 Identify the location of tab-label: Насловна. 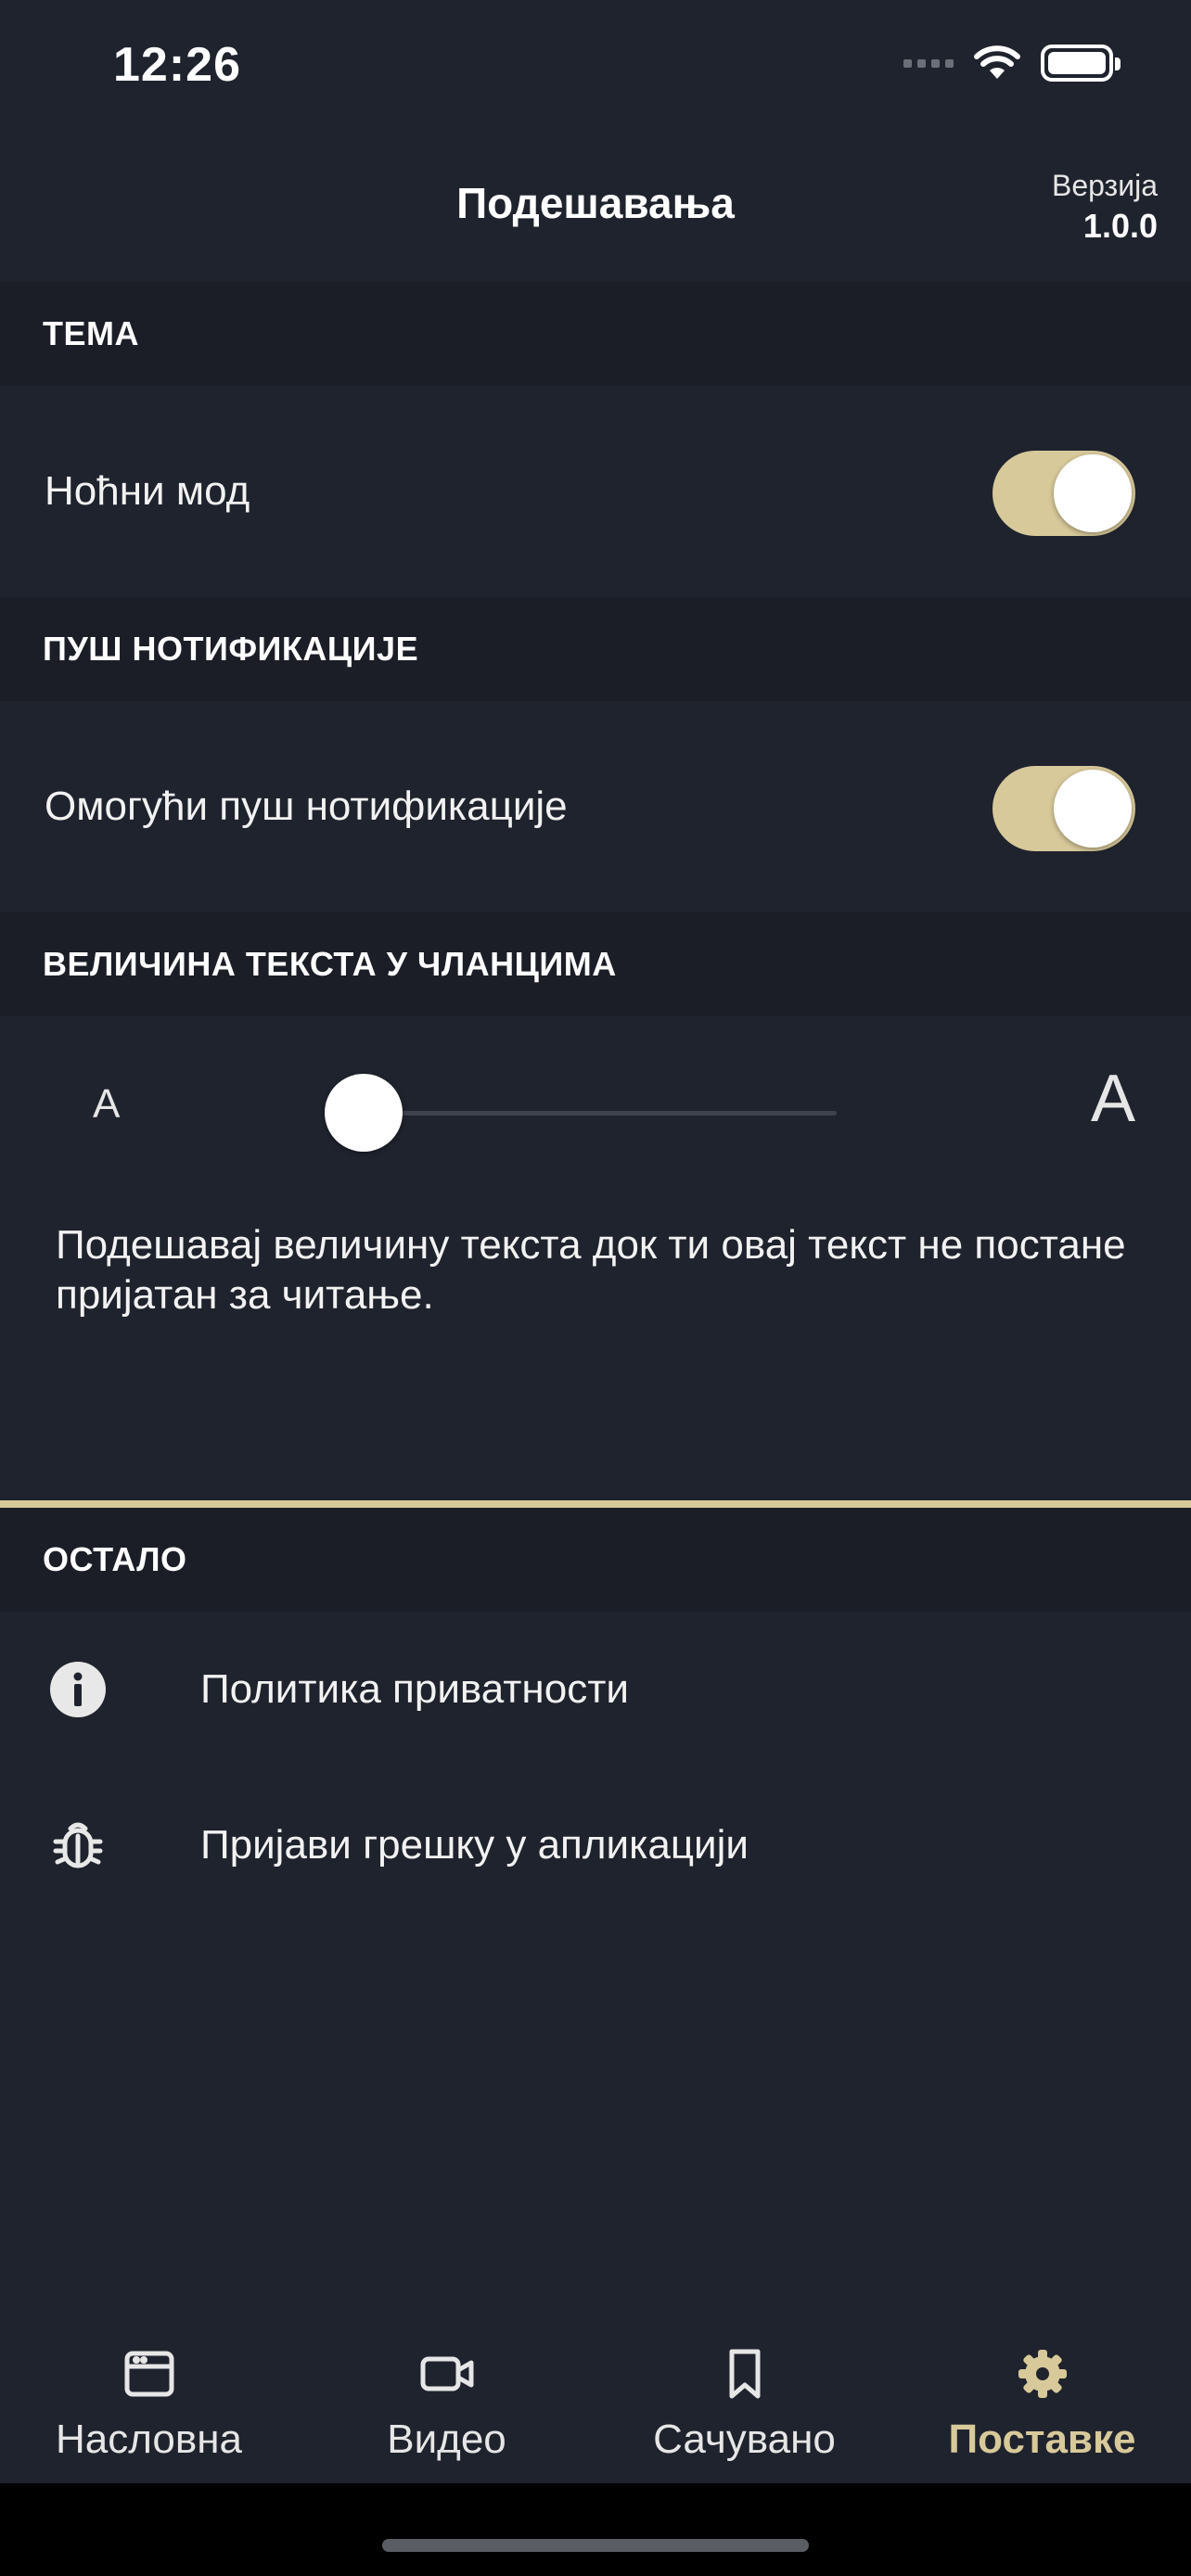
(149, 2439).